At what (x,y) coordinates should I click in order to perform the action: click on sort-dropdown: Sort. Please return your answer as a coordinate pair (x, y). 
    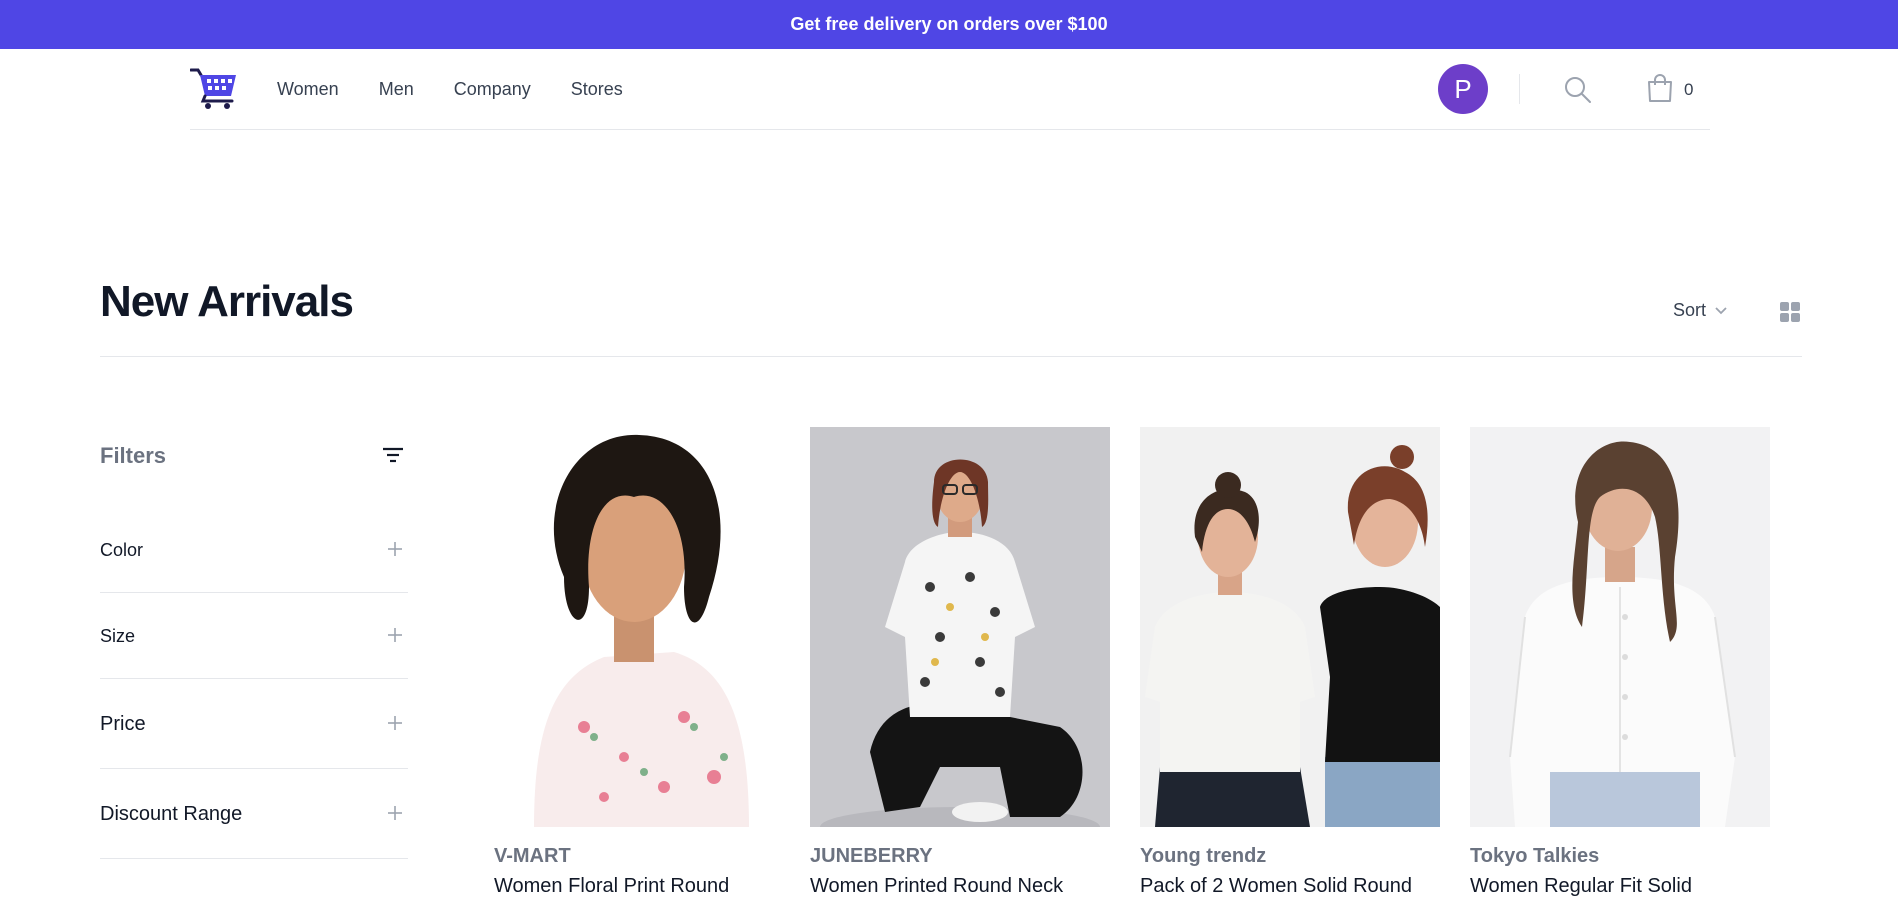
    Looking at the image, I should click on (1700, 310).